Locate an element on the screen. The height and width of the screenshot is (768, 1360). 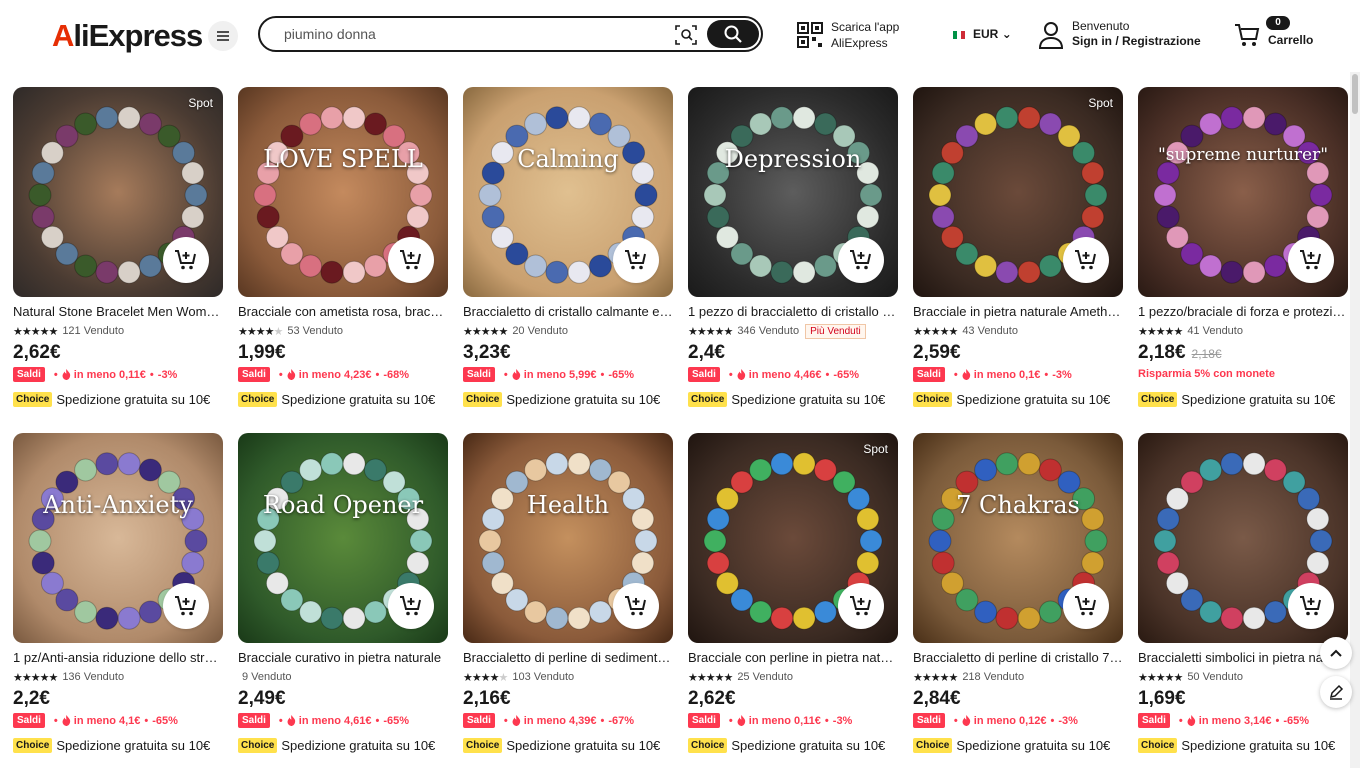
scrollbar-thumb is located at coordinates (1355, 94).